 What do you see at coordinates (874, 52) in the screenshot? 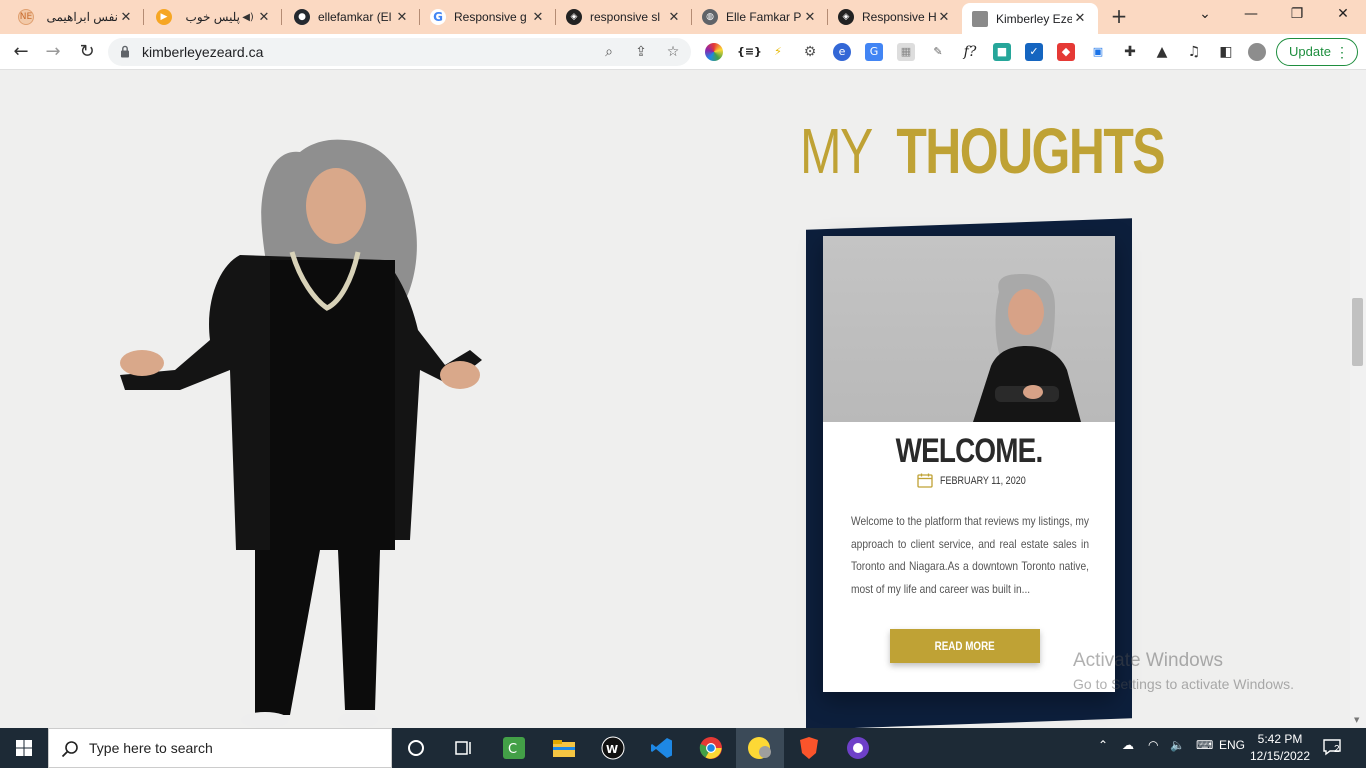
I see `translate-extension-icon: G` at bounding box center [874, 52].